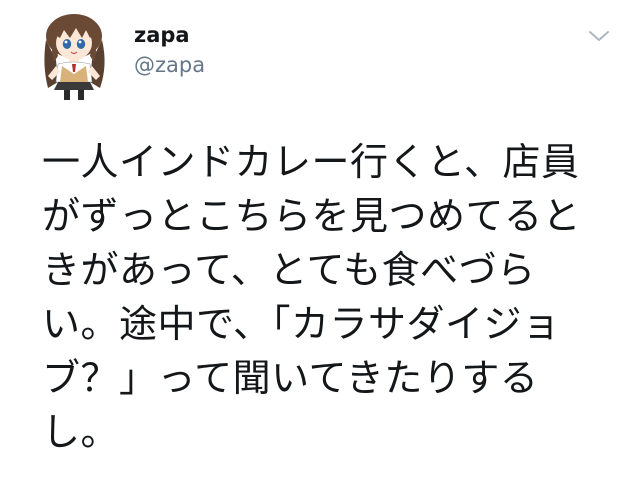 This screenshot has width=640, height=500. What do you see at coordinates (290, 378) in the screenshot?
I see `tweet-text-line: ブ？」って聞いてきたりする` at bounding box center [290, 378].